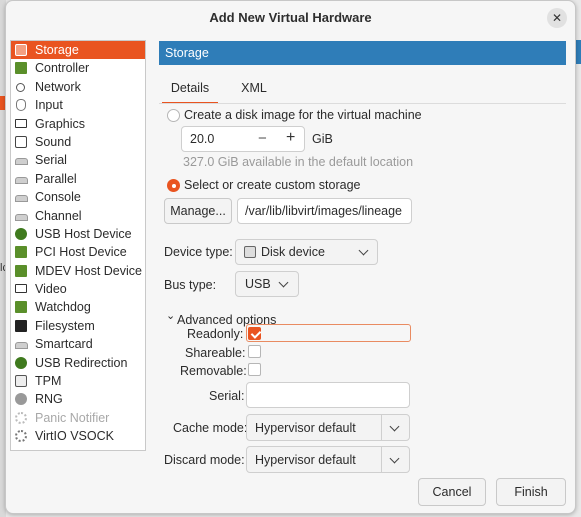  Describe the element at coordinates (190, 91) in the screenshot. I see `tab-details: Details` at that location.